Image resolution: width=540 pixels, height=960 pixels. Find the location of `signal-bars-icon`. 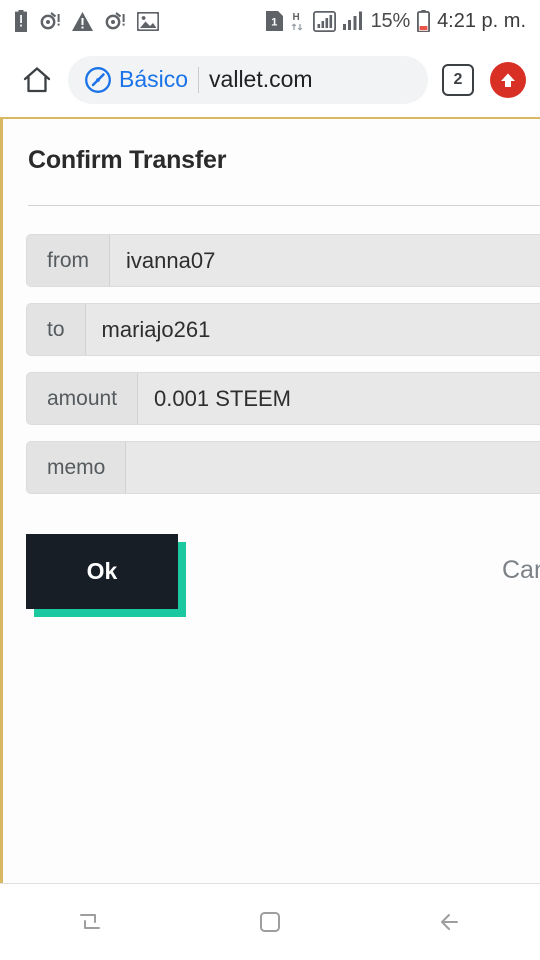

signal-bars-icon is located at coordinates (352, 20).